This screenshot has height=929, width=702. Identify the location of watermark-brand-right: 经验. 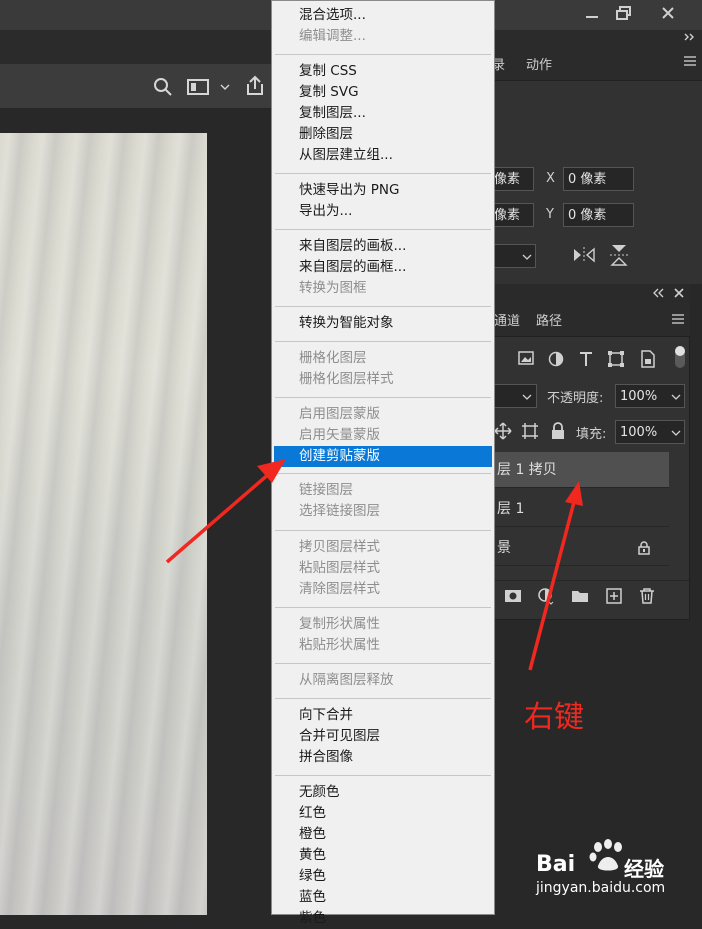
(644, 869).